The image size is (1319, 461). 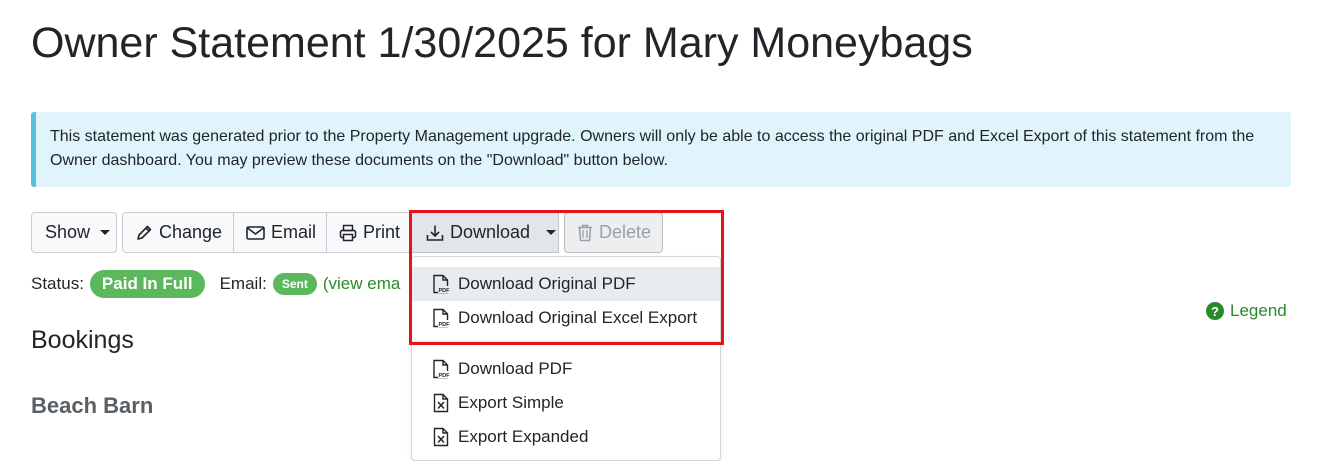 I want to click on menu-item-export-simple: Export Simple, so click(x=566, y=403).